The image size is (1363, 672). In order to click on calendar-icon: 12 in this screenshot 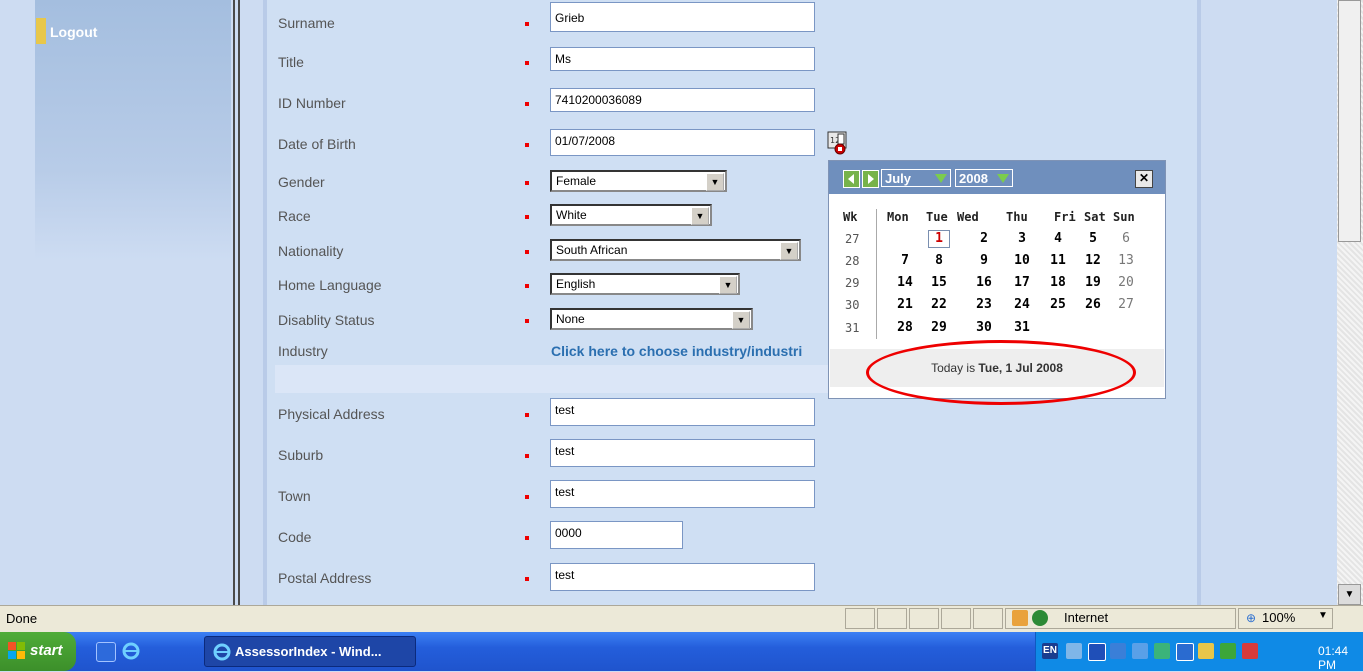, I will do `click(838, 143)`.